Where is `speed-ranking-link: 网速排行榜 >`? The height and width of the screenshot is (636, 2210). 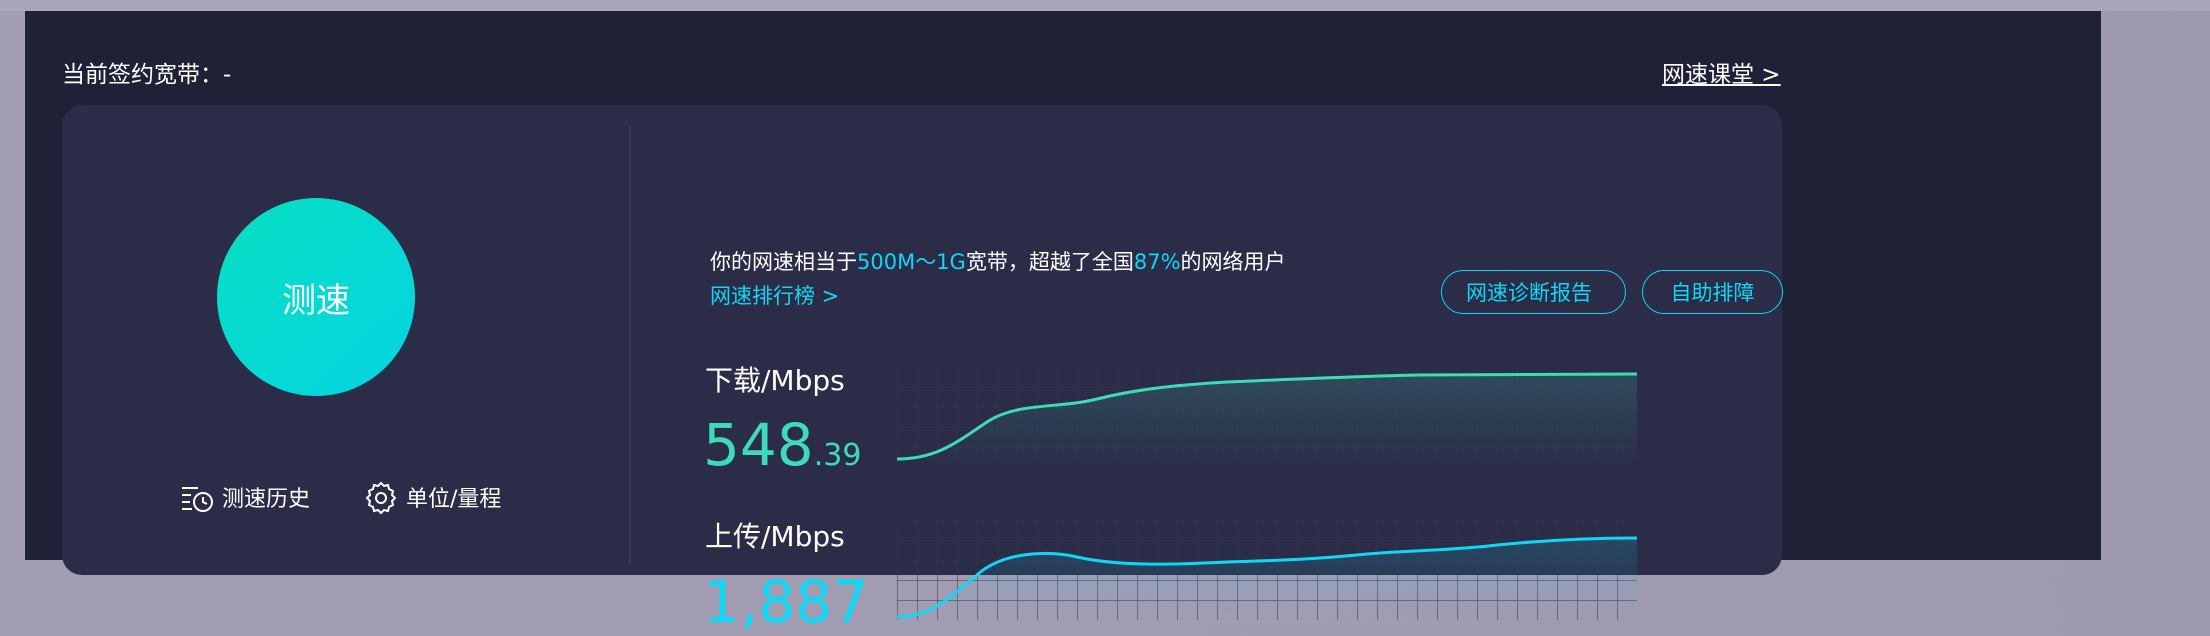
speed-ranking-link: 网速排行榜 > is located at coordinates (998, 296).